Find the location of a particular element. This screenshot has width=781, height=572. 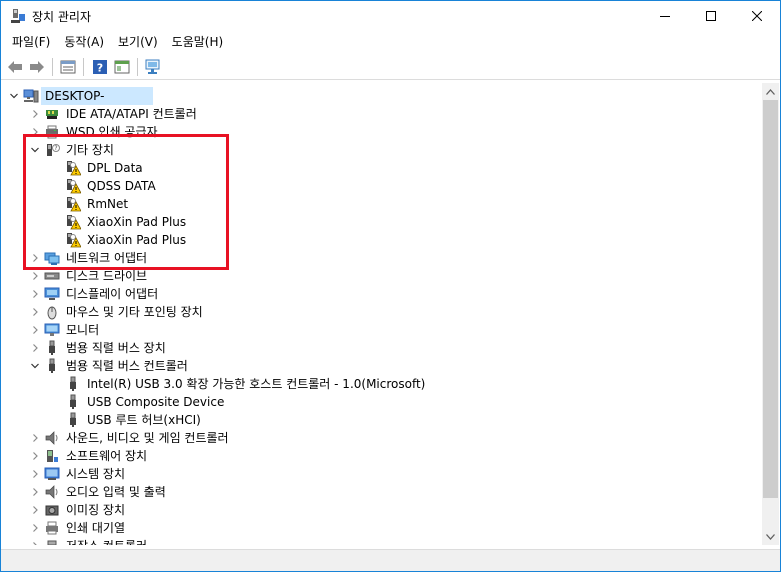

chevron-up-icon is located at coordinates (770, 91).